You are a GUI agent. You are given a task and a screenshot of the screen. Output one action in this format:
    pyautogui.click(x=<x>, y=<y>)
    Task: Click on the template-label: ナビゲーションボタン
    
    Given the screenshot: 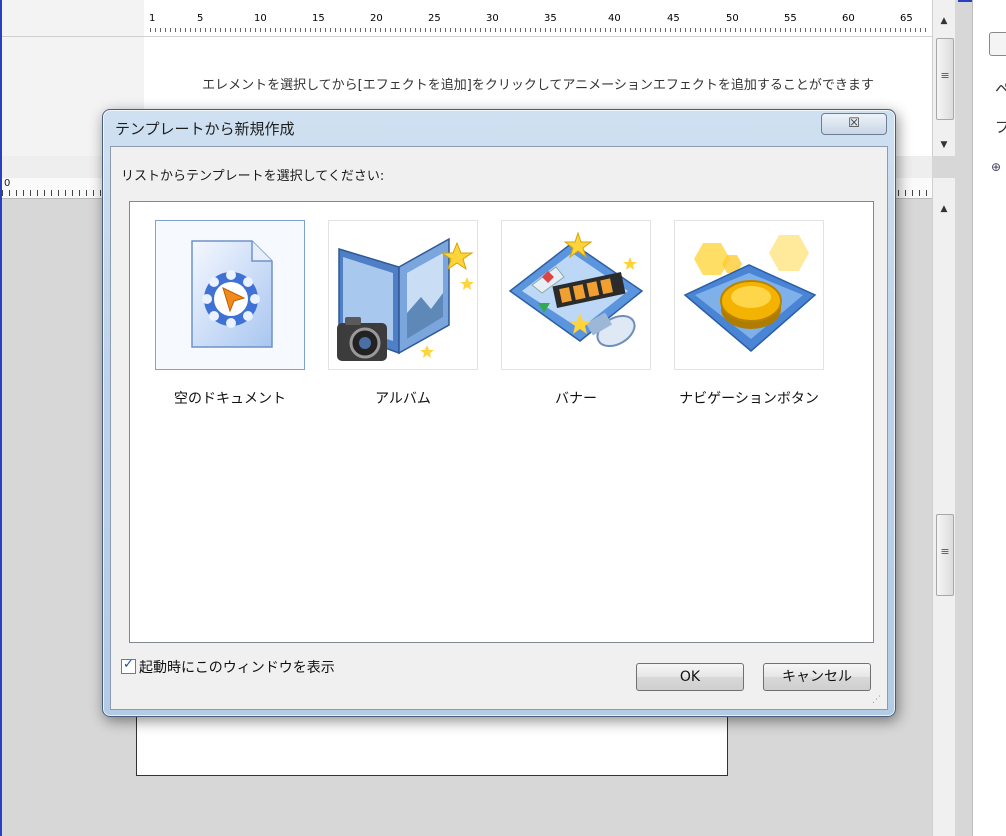 What is the action you would take?
    pyautogui.click(x=749, y=399)
    